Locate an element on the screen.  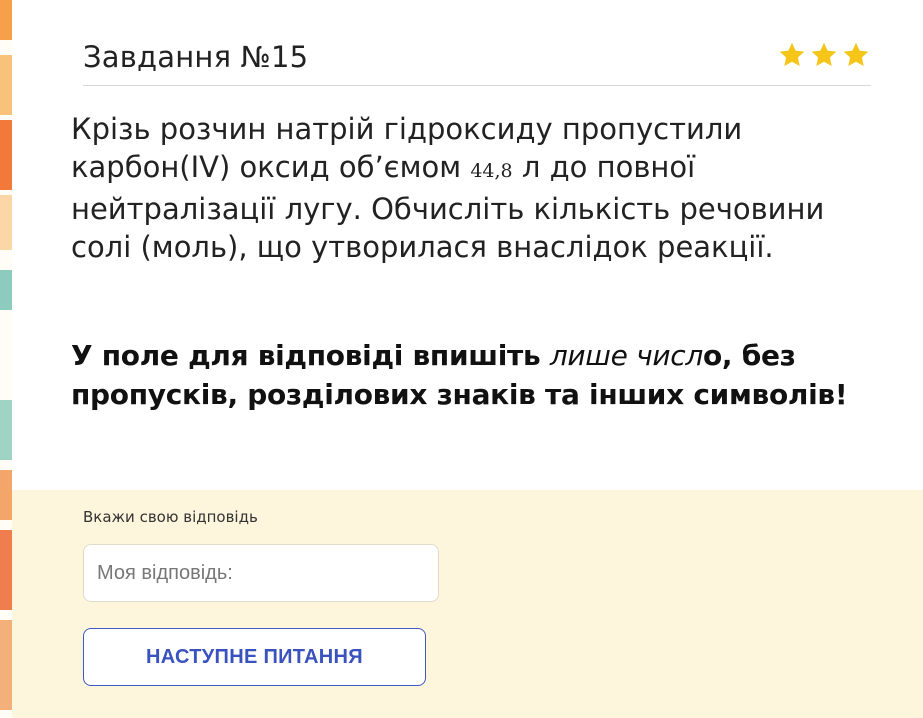
volume-value: 44,8 is located at coordinates (491, 171).